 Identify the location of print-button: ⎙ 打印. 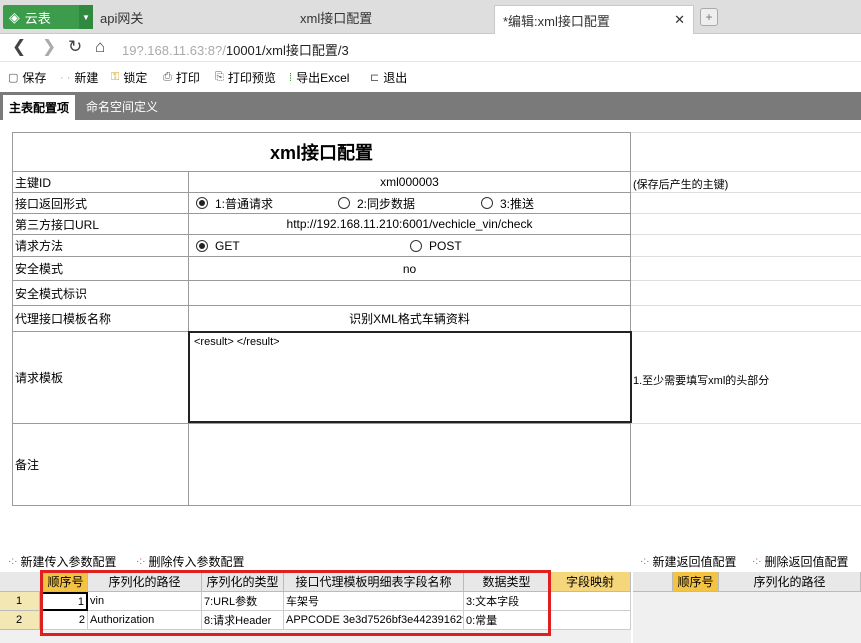
(181, 77).